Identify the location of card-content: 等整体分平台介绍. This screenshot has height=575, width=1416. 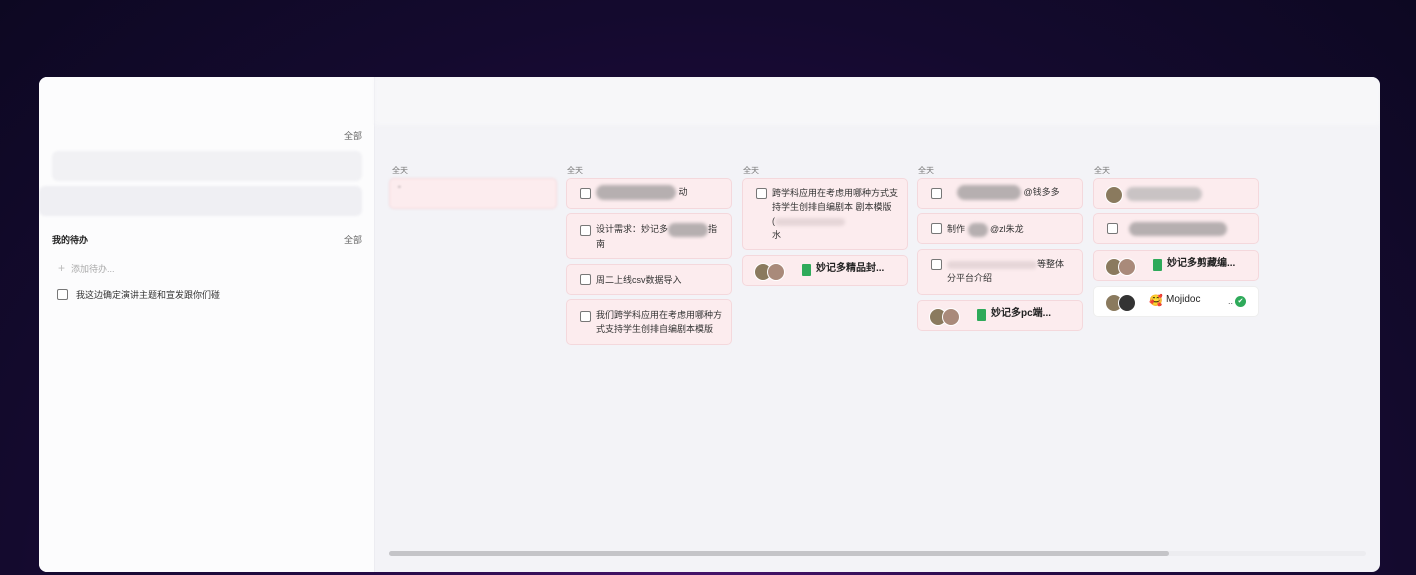
(1010, 271).